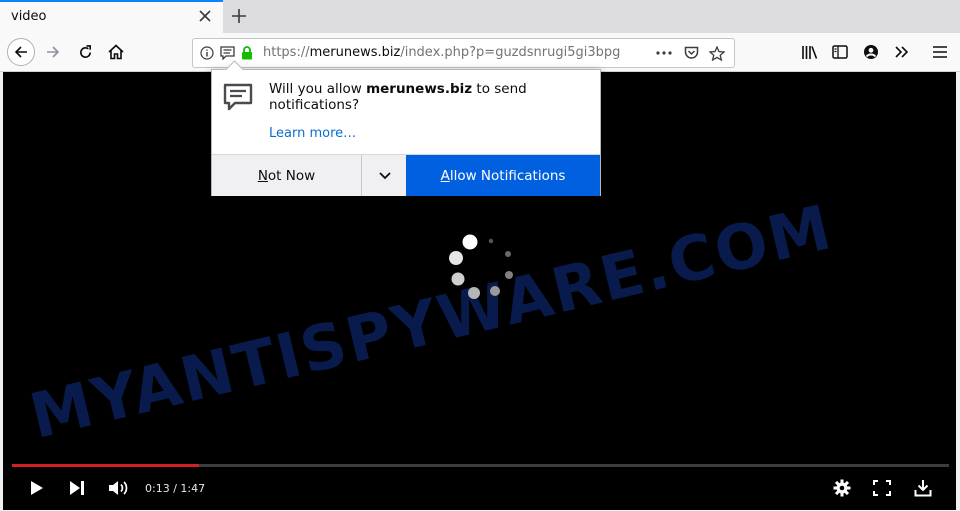 This screenshot has width=960, height=511. Describe the element at coordinates (247, 53) in the screenshot. I see `lock-icon` at that location.